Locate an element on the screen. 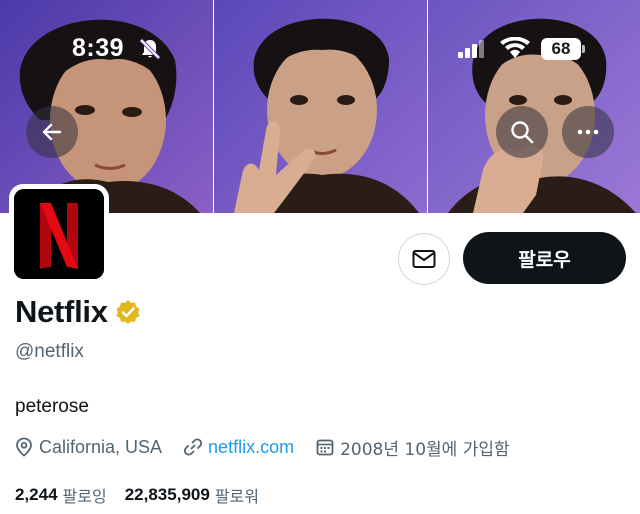  battery-percent: 68 is located at coordinates (561, 48).